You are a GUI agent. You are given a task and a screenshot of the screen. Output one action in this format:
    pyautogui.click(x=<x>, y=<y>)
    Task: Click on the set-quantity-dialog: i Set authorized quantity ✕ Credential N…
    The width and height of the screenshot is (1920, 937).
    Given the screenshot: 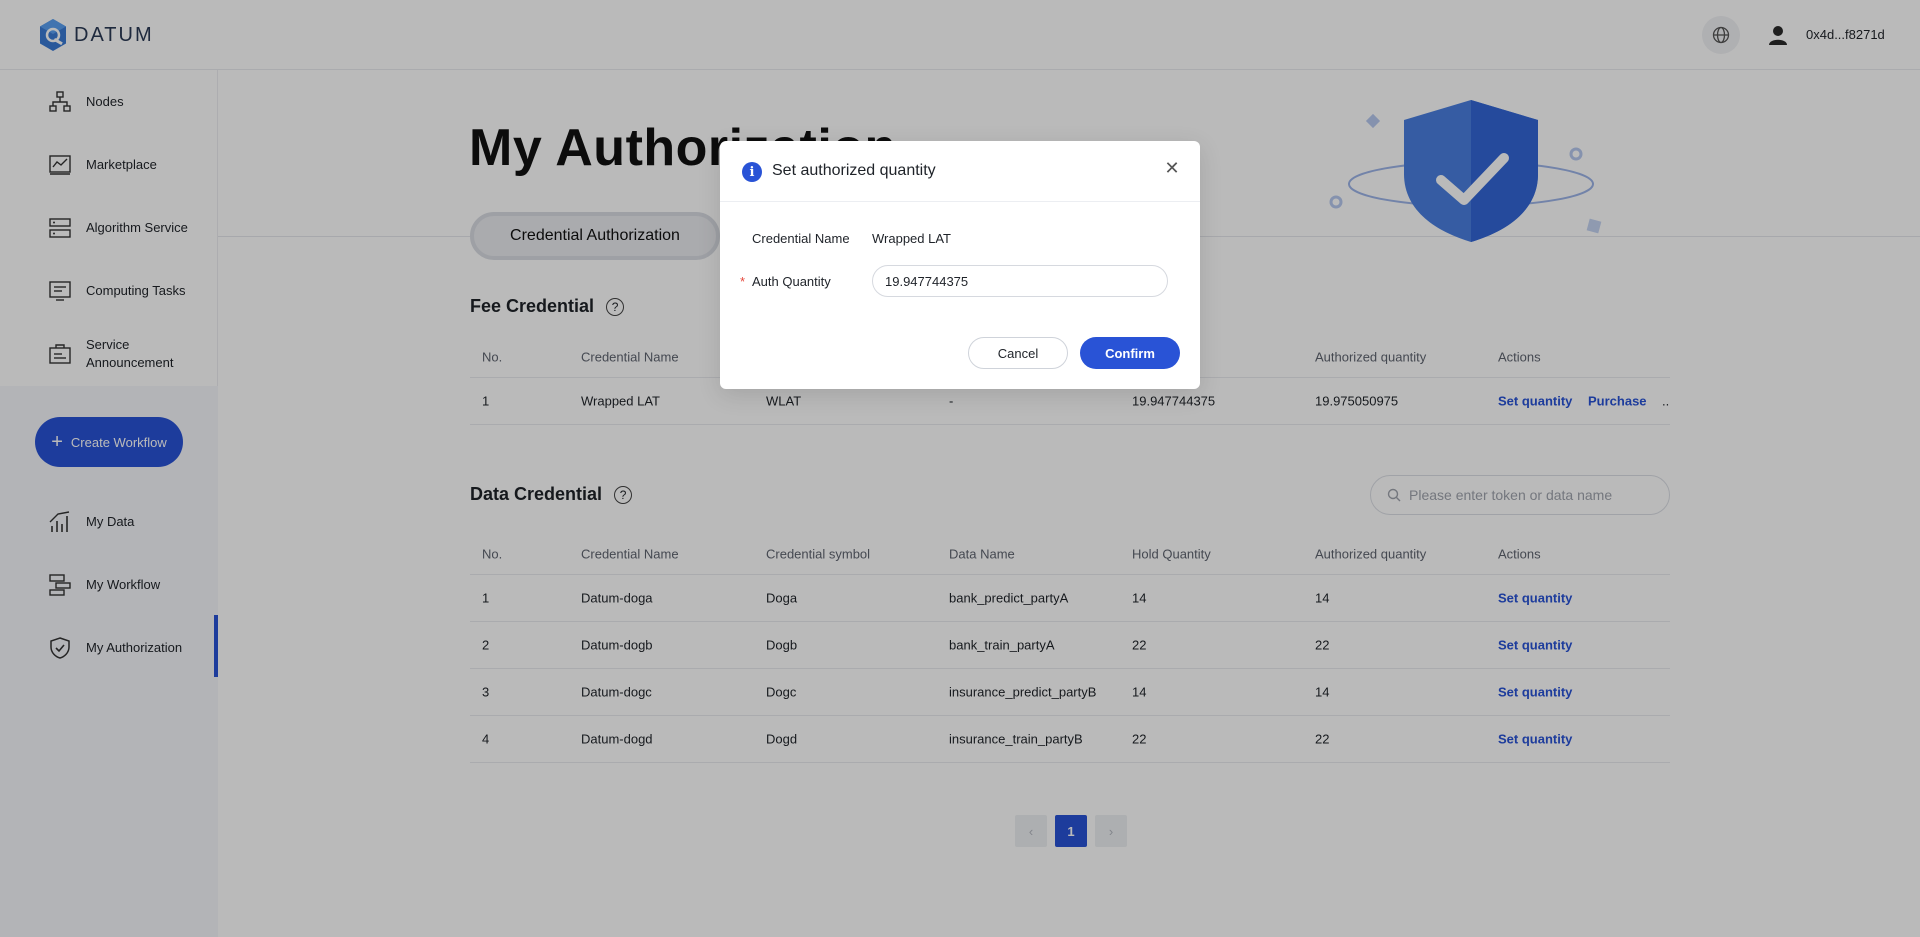 What is the action you would take?
    pyautogui.click(x=960, y=265)
    